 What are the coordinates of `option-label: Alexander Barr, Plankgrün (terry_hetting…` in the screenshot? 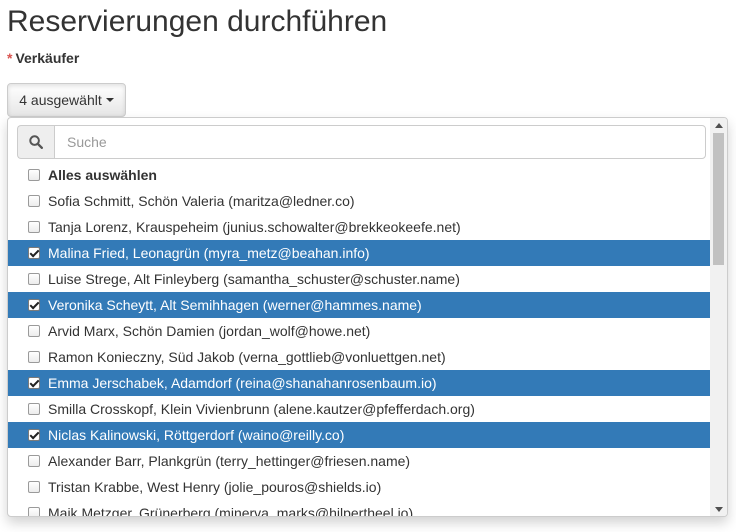 It's located at (229, 461).